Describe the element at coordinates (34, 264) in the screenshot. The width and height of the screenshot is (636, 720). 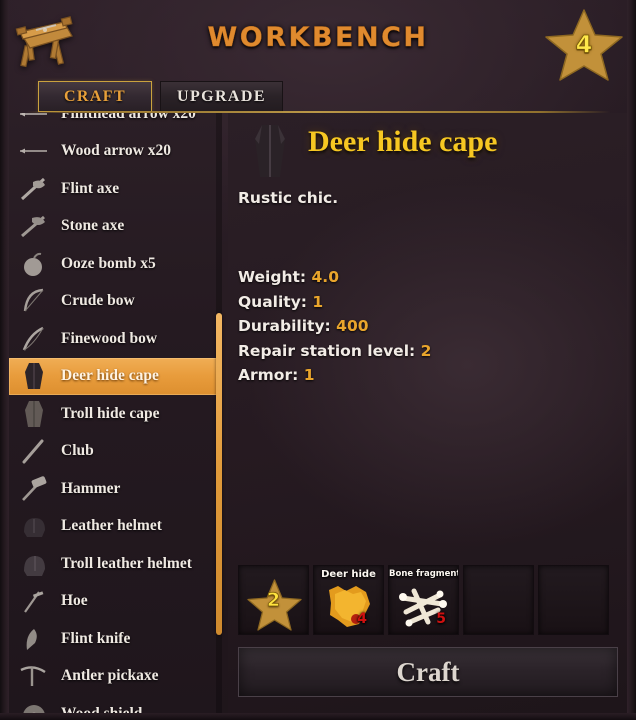
I see `bomb-icon` at that location.